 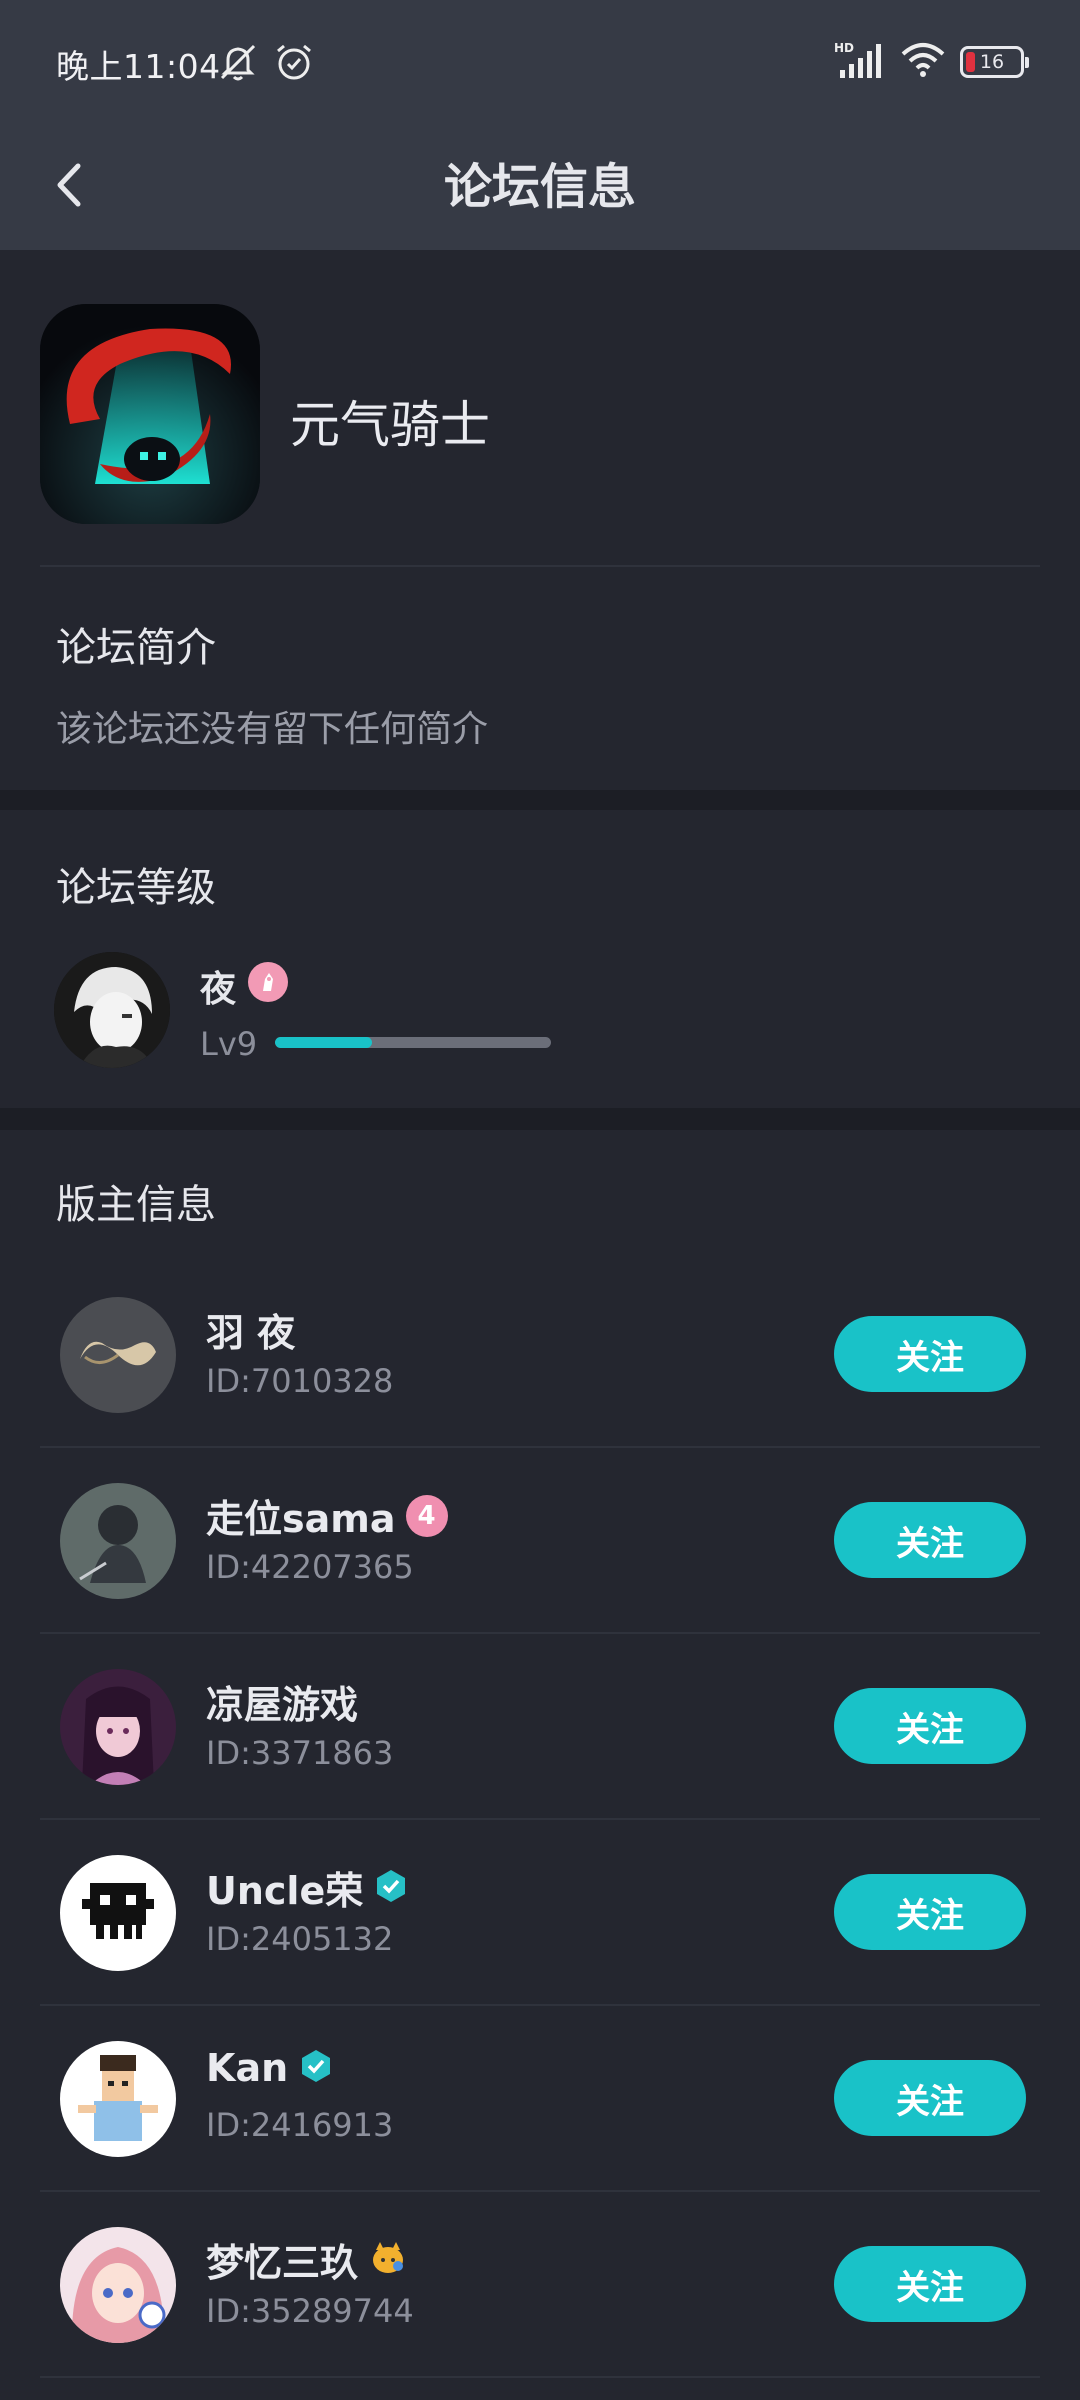 I want to click on top-bar: 晚上11:04 HD 16 论坛信息, so click(x=540, y=125).